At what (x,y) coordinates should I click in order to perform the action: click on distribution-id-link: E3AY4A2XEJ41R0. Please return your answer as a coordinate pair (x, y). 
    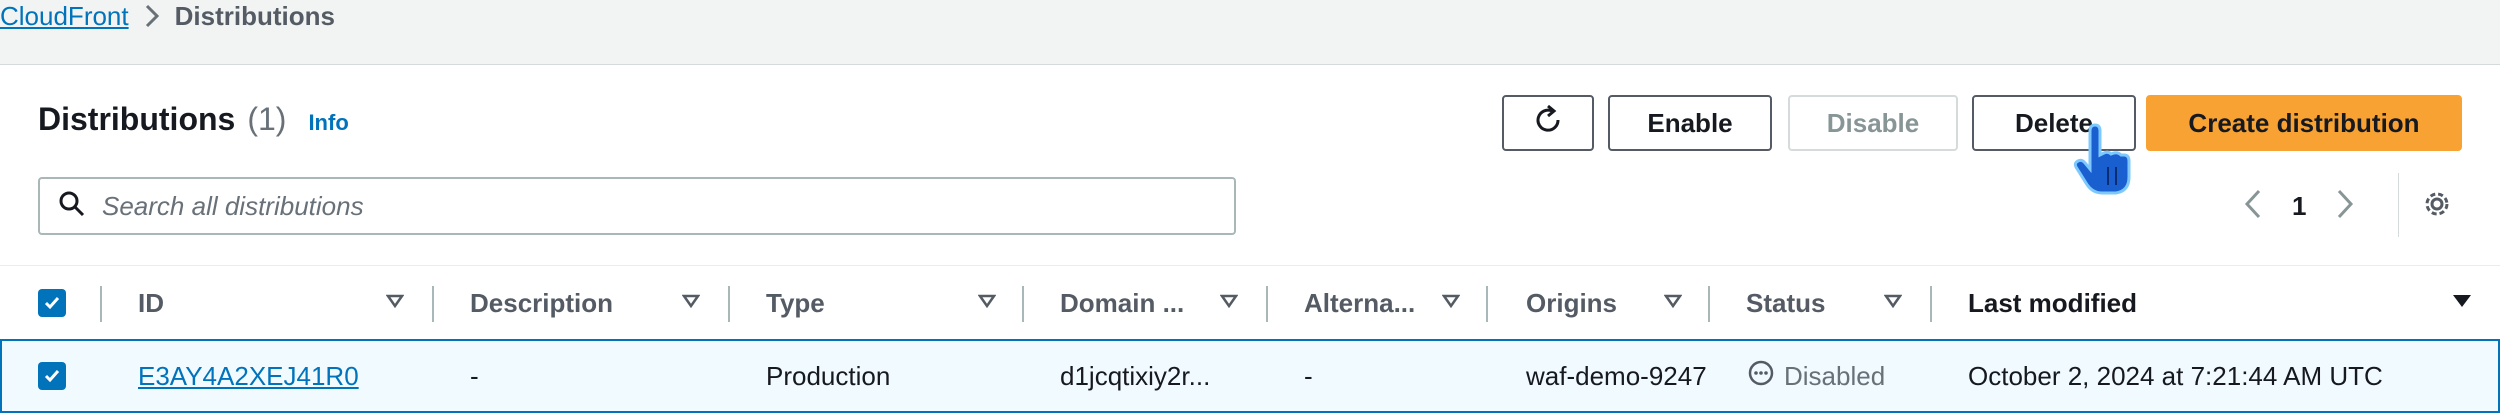
    Looking at the image, I should click on (248, 376).